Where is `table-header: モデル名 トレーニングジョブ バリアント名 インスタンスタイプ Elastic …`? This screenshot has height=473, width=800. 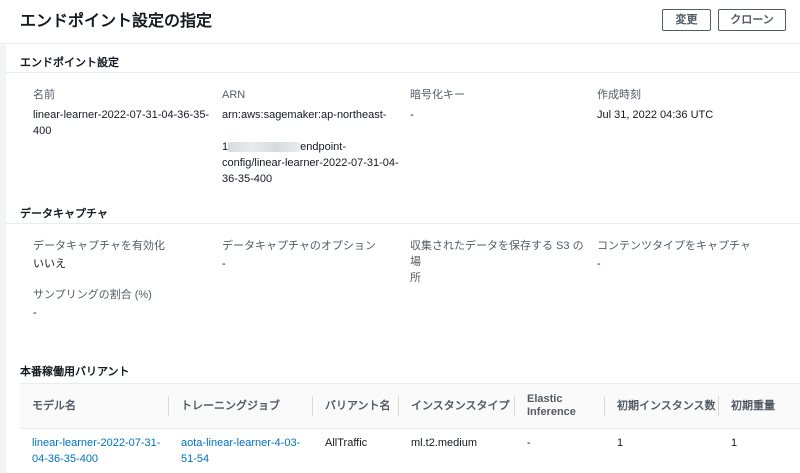 table-header: モデル名 トレーニングジョブ バリアント名 インスタンスタイプ Elastic … is located at coordinates (410, 406).